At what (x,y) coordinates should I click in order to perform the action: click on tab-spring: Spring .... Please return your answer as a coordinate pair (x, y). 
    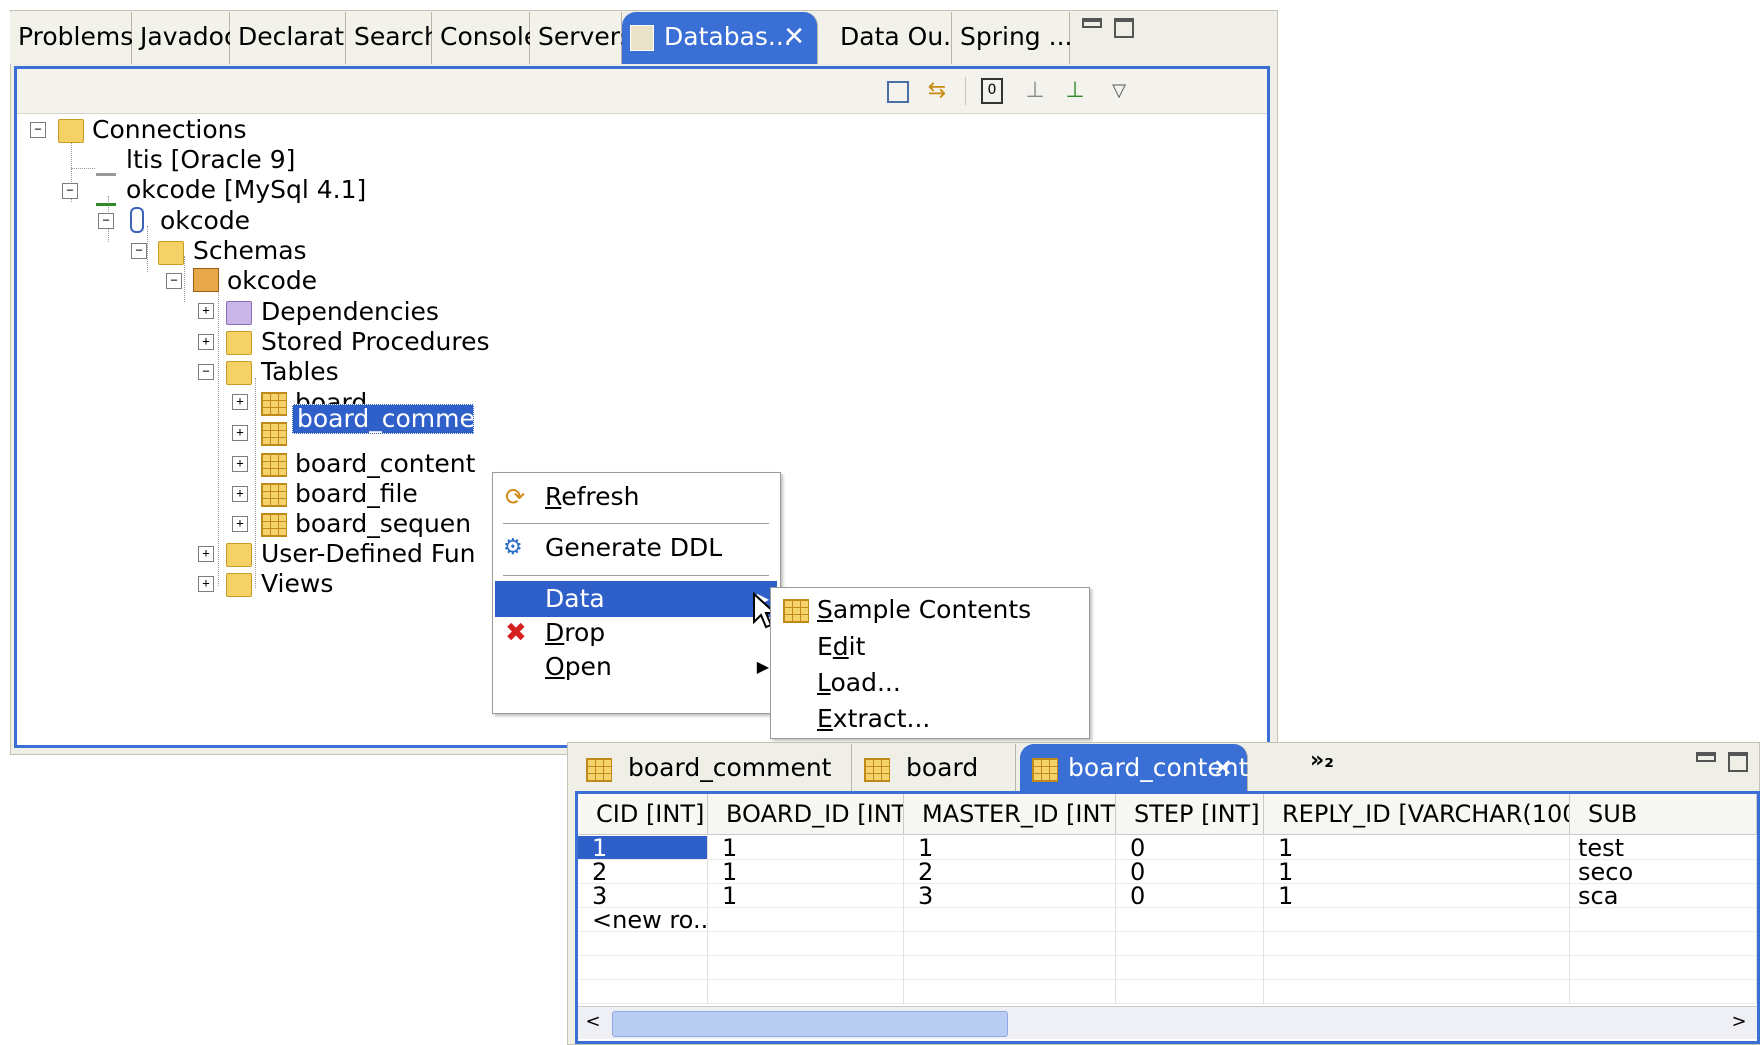
    Looking at the image, I should click on (1012, 38).